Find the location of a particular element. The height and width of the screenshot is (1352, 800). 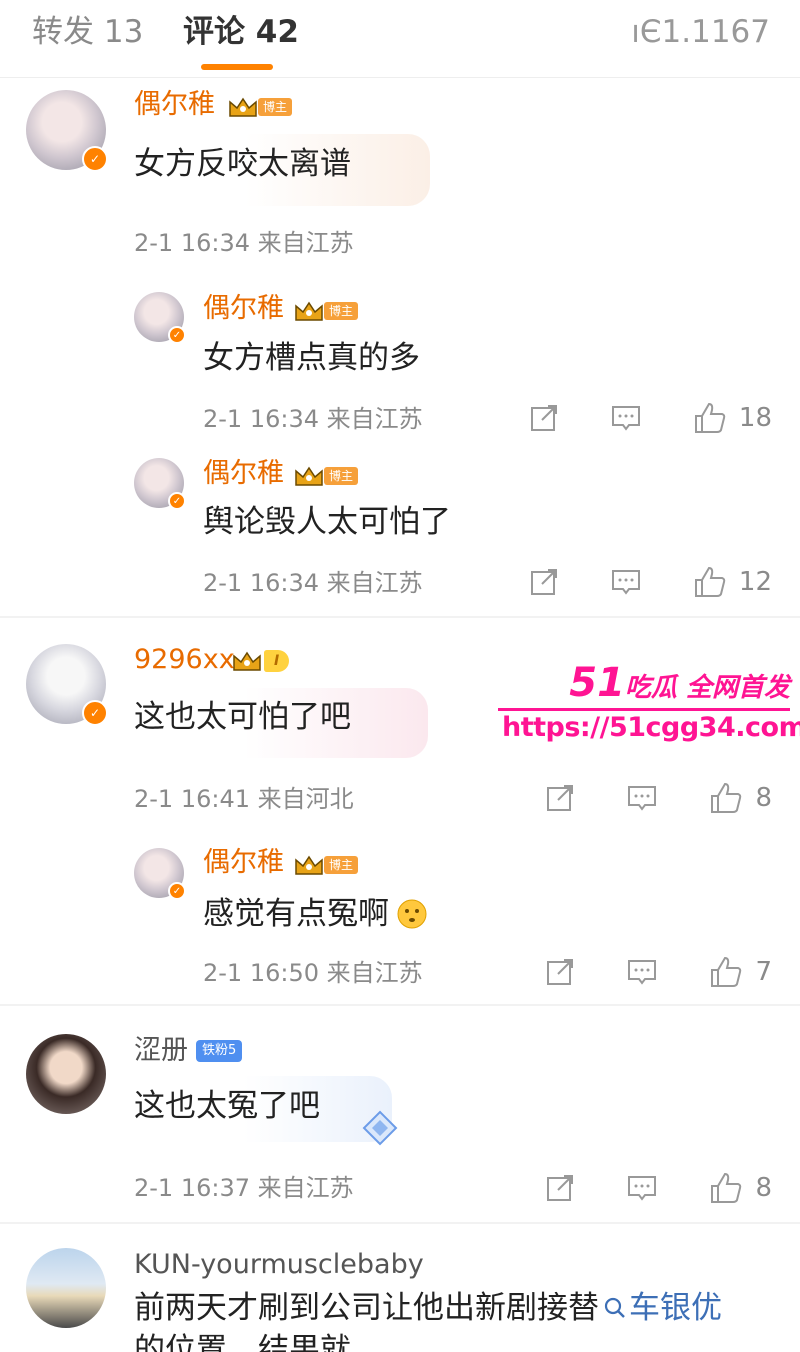

tab-active-indicator is located at coordinates (237, 67).